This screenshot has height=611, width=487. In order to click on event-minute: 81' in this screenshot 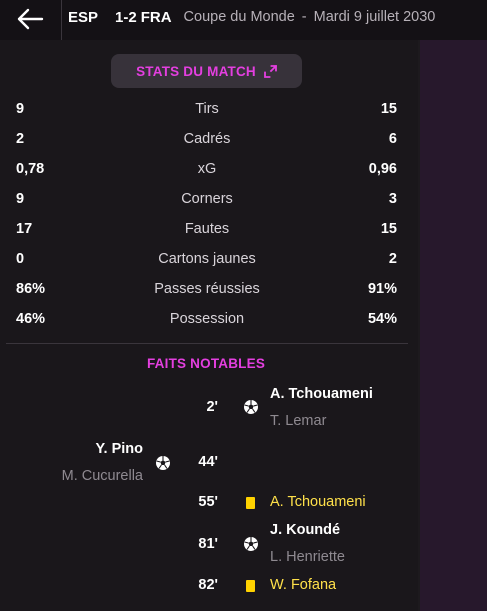, I will do `click(208, 544)`.